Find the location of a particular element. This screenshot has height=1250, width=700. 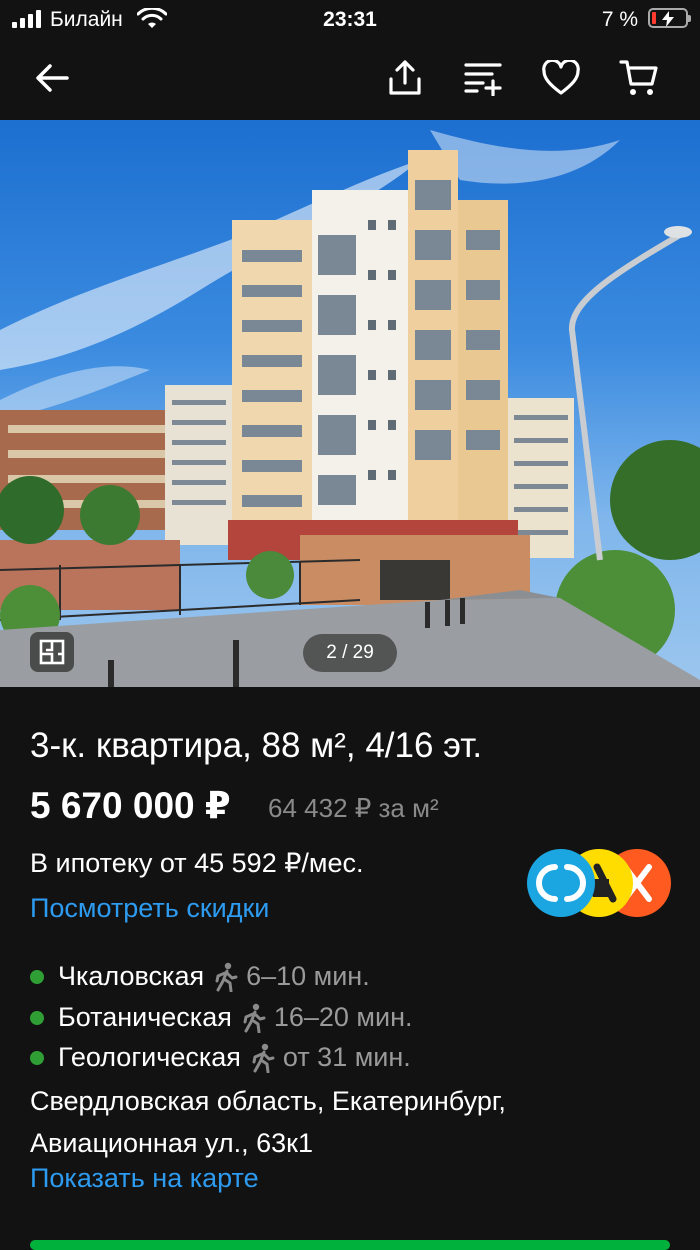

price-per-square-meter: 64 432 ₽ за м² is located at coordinates (353, 808).